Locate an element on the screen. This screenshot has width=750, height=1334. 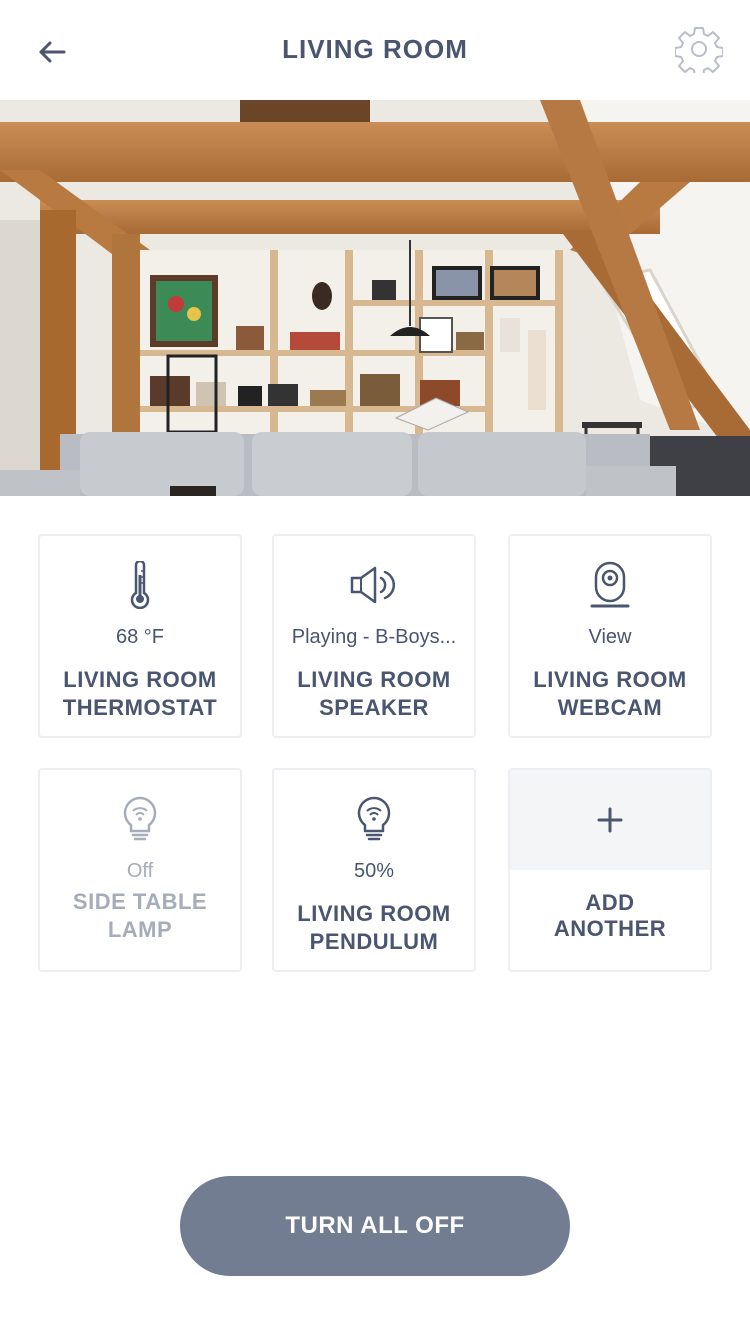
device-tile-thermostat: 68 °F LIVING ROOM THERMOSTAT is located at coordinates (140, 636).